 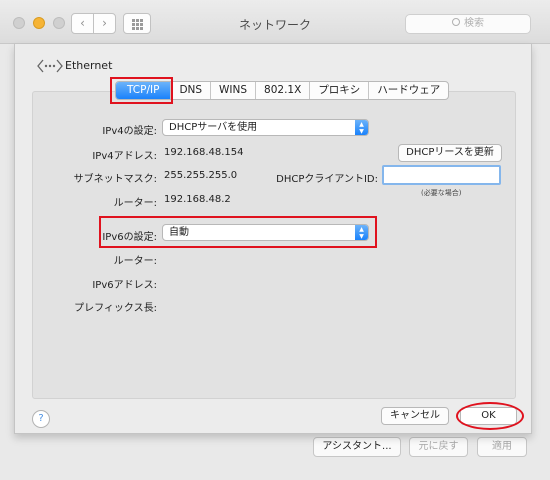 I want to click on prefix-length-label: プレフィックス長:, so click(x=115, y=308).